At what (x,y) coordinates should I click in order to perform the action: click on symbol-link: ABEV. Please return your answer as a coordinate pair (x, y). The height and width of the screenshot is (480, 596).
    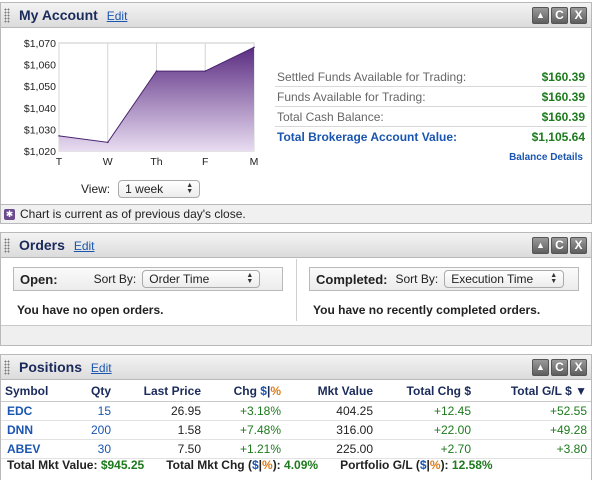
    Looking at the image, I should click on (36, 449).